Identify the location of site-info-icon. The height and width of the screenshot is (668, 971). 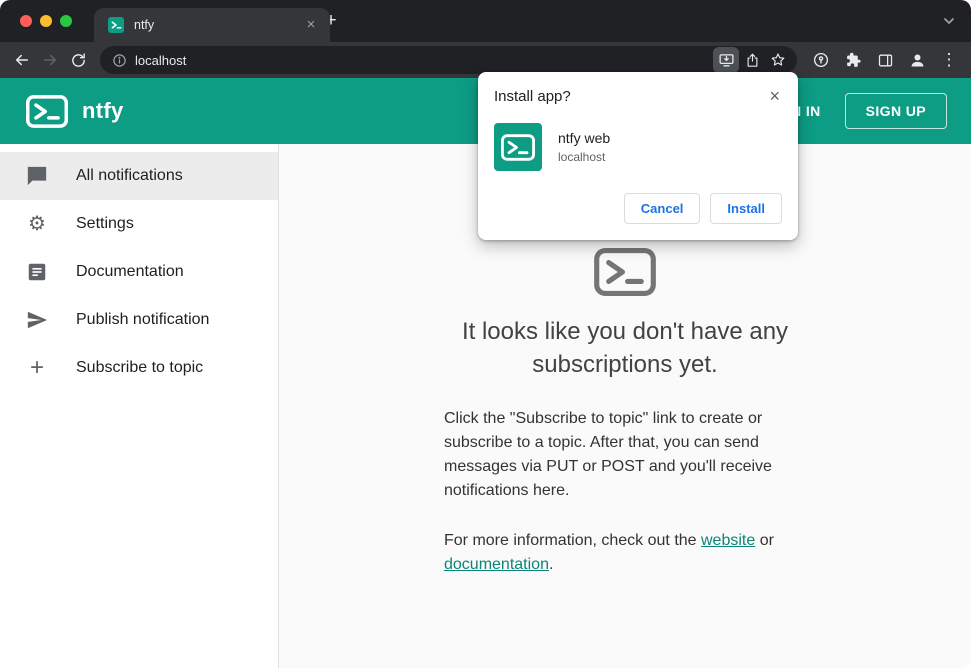
(119, 60).